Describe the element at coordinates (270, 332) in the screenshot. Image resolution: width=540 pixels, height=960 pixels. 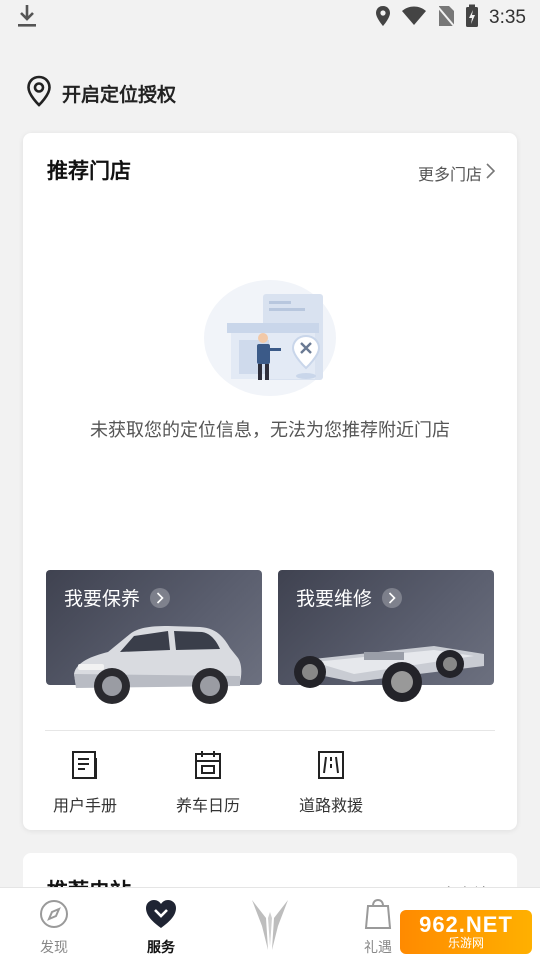
I see `no-location-illustration` at that location.